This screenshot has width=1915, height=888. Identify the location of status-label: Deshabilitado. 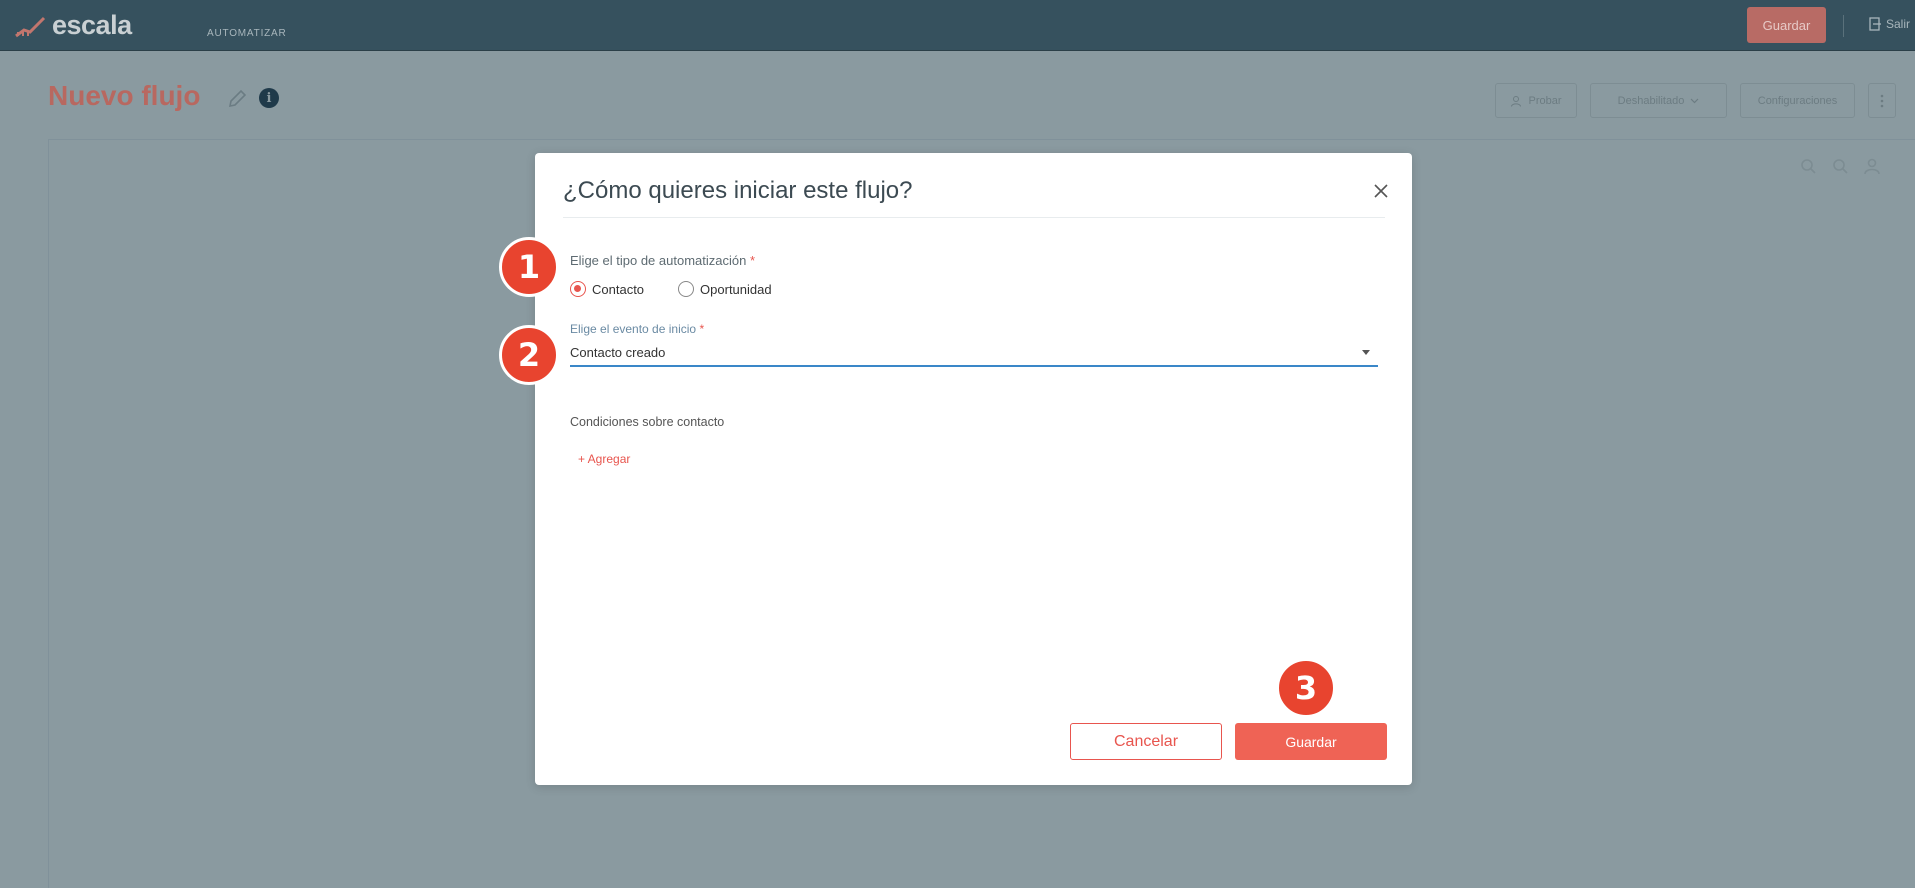
(1651, 100).